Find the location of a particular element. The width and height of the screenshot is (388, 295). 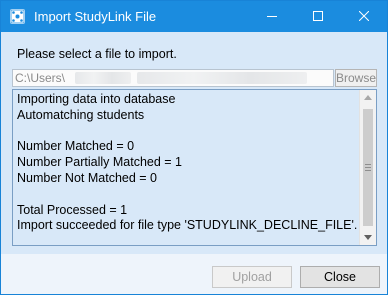

upload-button: Upload is located at coordinates (252, 277).